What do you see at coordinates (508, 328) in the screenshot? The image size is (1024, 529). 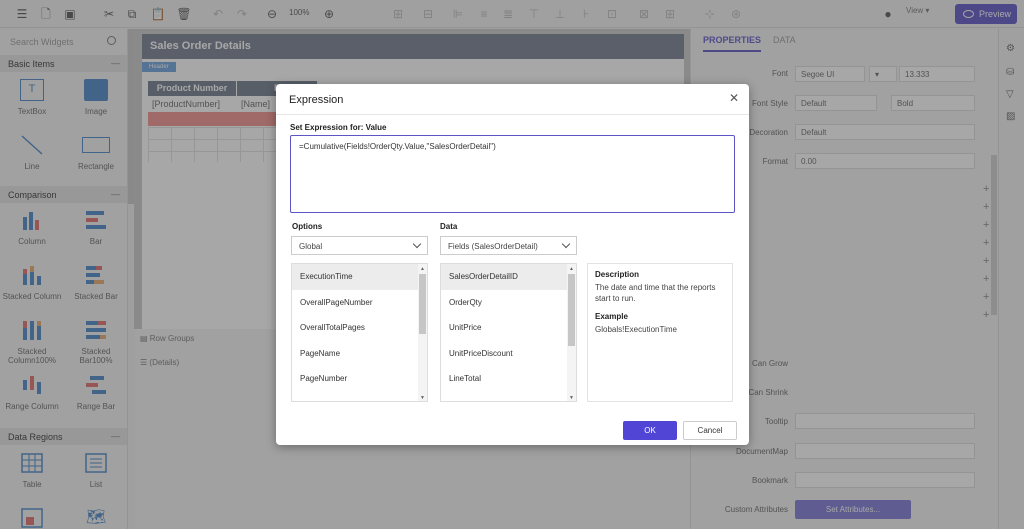 I see `list-item: UnitPrice` at bounding box center [508, 328].